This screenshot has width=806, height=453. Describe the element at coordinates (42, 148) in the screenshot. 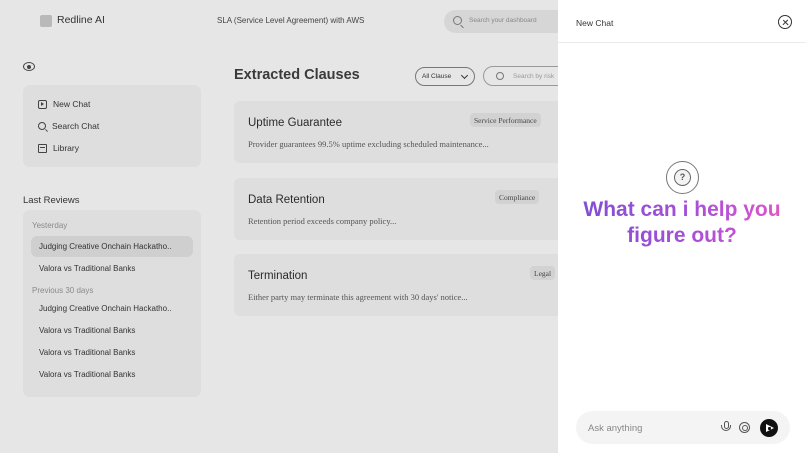

I see `library-icon` at that location.